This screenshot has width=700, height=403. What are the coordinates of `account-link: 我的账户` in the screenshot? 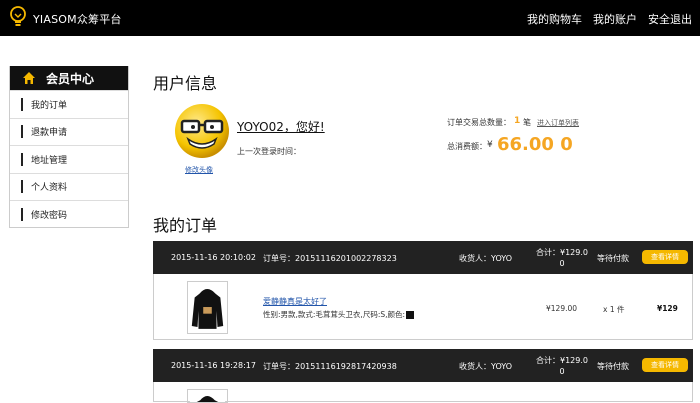 It's located at (615, 19).